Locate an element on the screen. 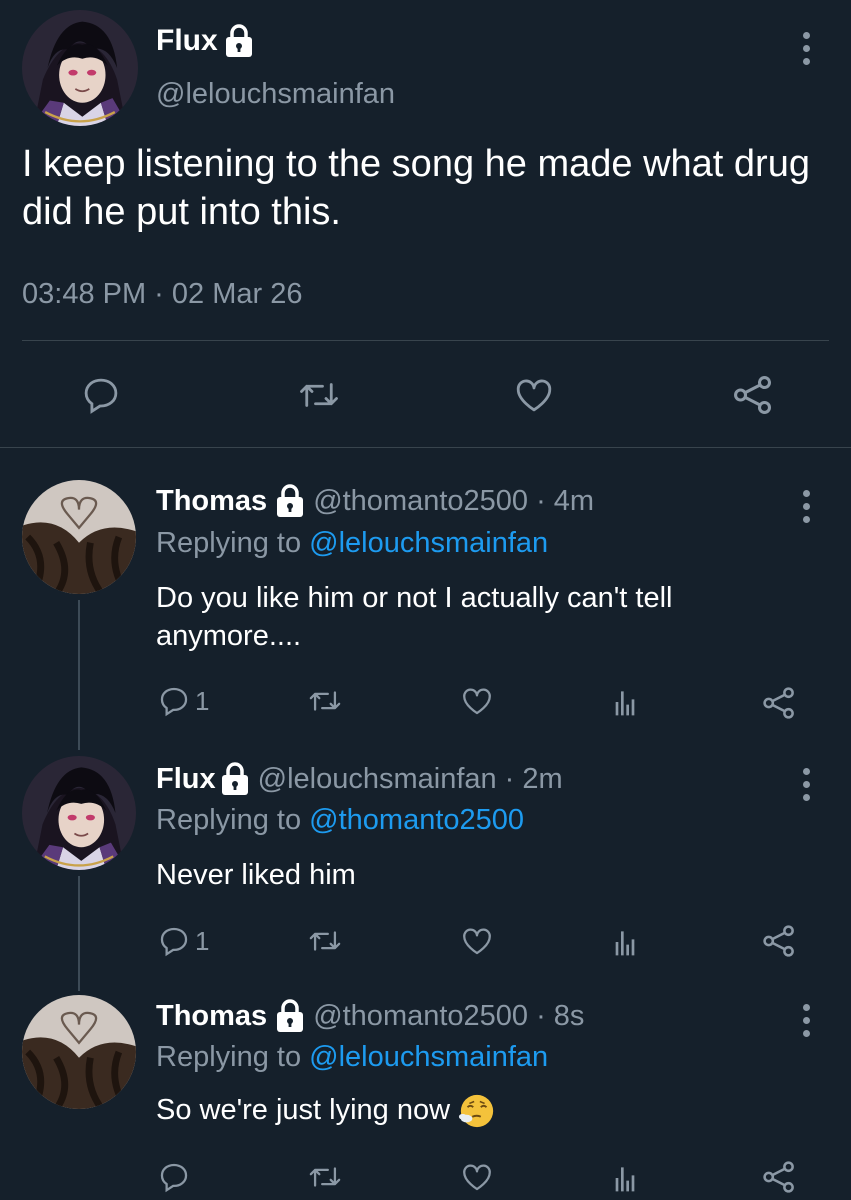 This screenshot has width=851, height=1200. relieved-exhale-face-icon is located at coordinates (476, 1111).